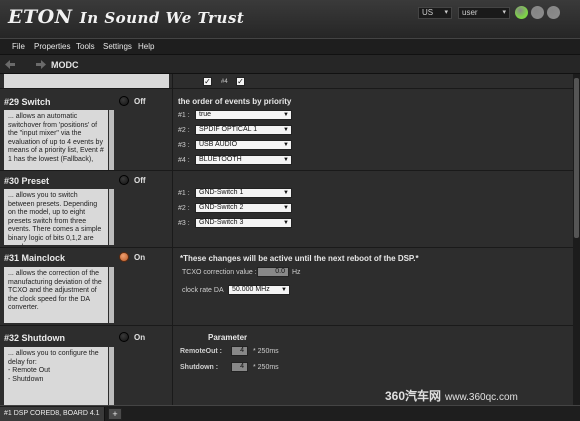  Describe the element at coordinates (140, 180) in the screenshot. I see `toggle-30-label: Off` at that location.